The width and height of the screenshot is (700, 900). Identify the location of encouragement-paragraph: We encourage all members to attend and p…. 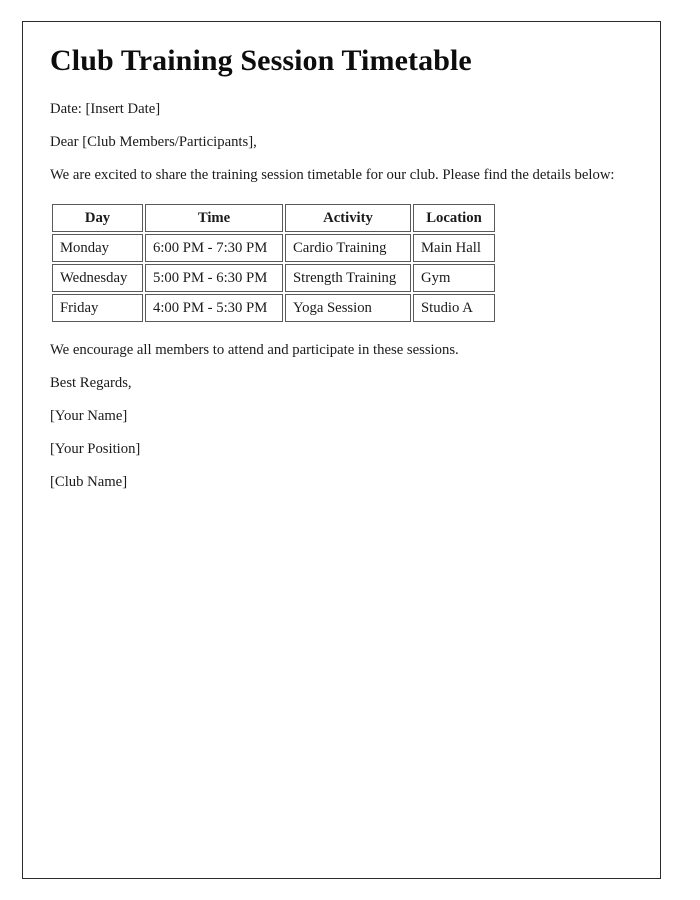
(254, 349).